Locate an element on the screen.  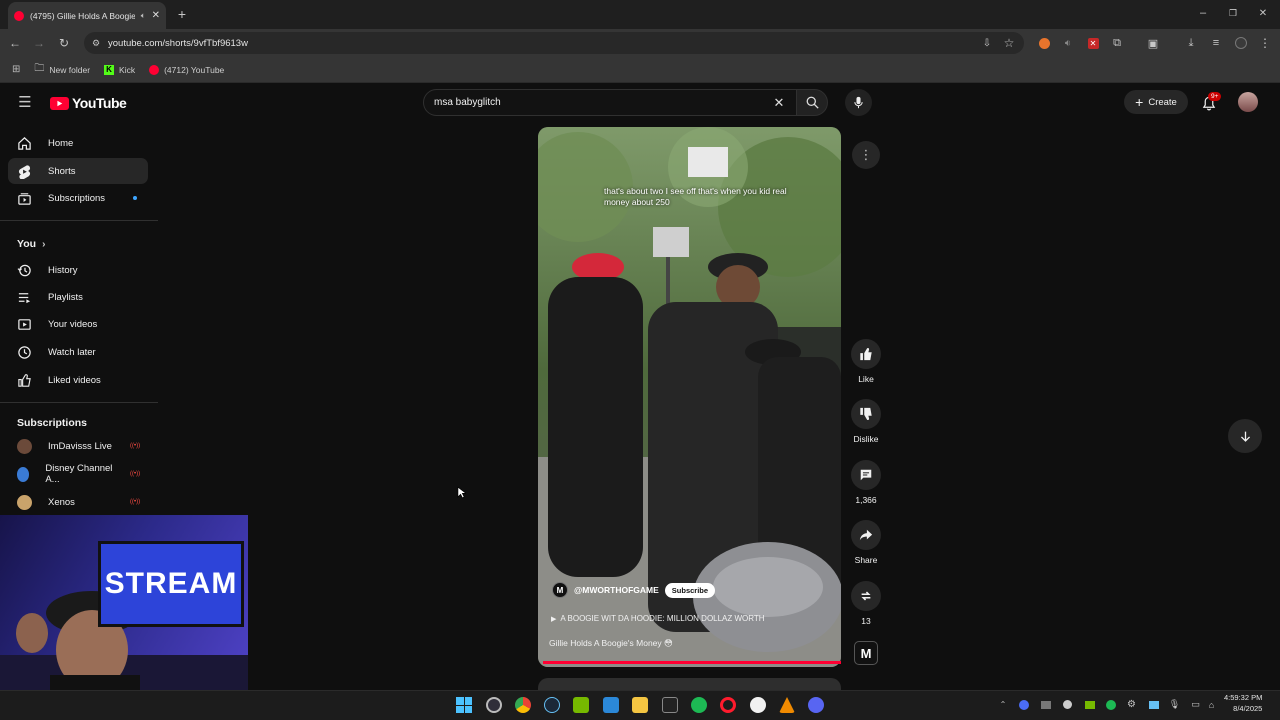
browser-tab: (4795) Gillie Holds A Boogie's... 🔈︎ ✕ is located at coordinates (87, 15).